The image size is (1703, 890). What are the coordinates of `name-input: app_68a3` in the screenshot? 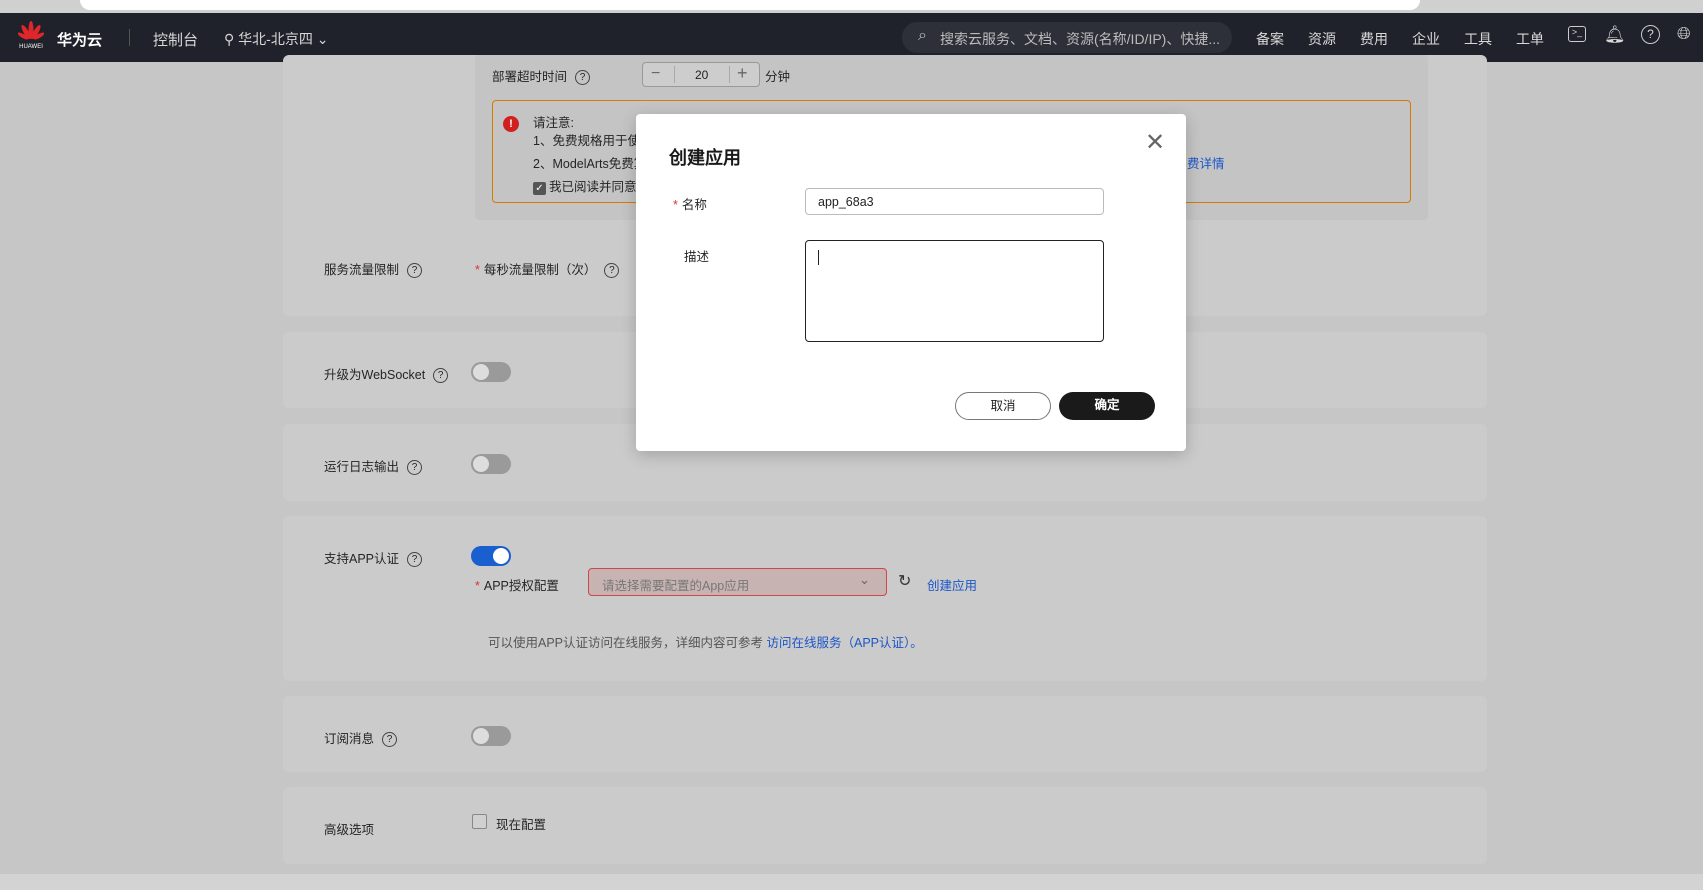 It's located at (954, 201).